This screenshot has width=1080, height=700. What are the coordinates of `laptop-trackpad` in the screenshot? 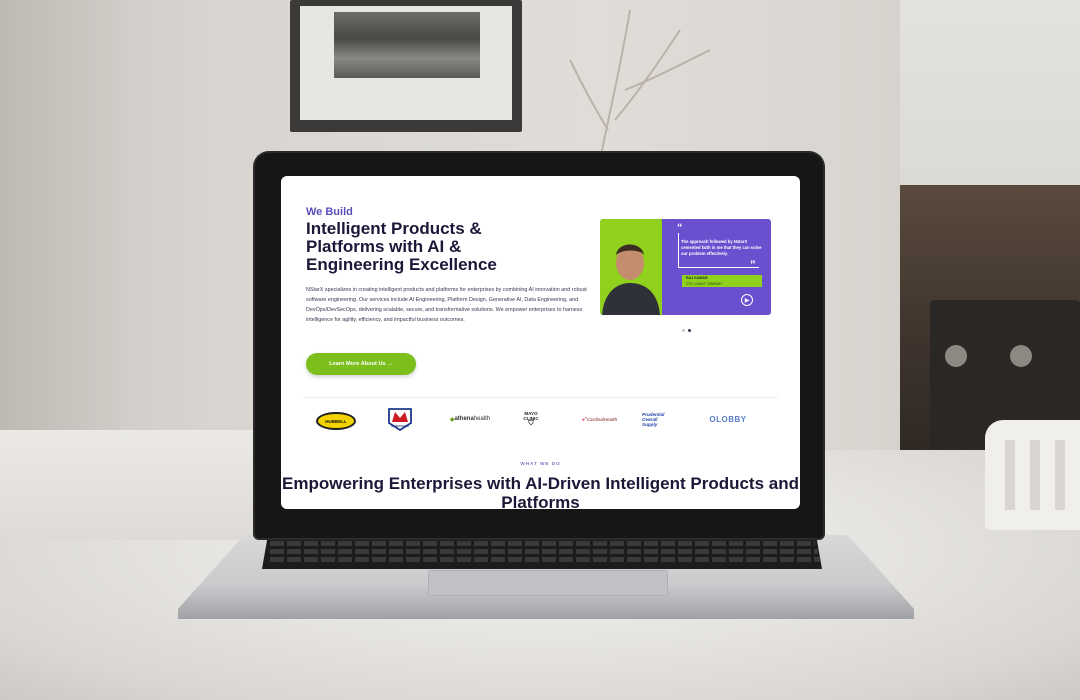 It's located at (548, 583).